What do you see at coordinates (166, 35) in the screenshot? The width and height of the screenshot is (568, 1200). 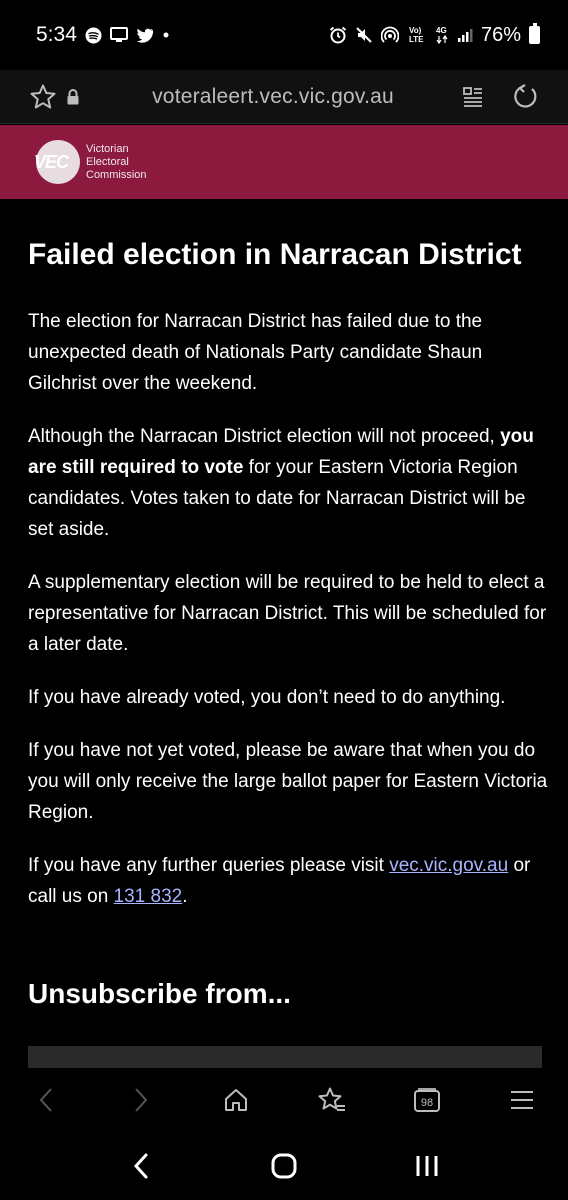 I see `notification-dot-icon` at bounding box center [166, 35].